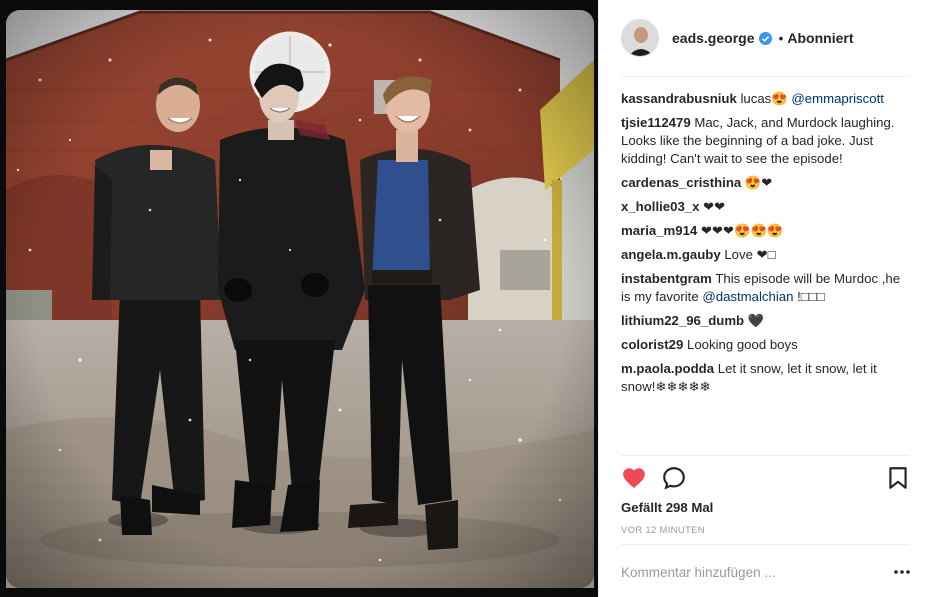 This screenshot has width=930, height=597. Describe the element at coordinates (681, 182) in the screenshot. I see `comment-username: cardenas_cristhina` at that location.